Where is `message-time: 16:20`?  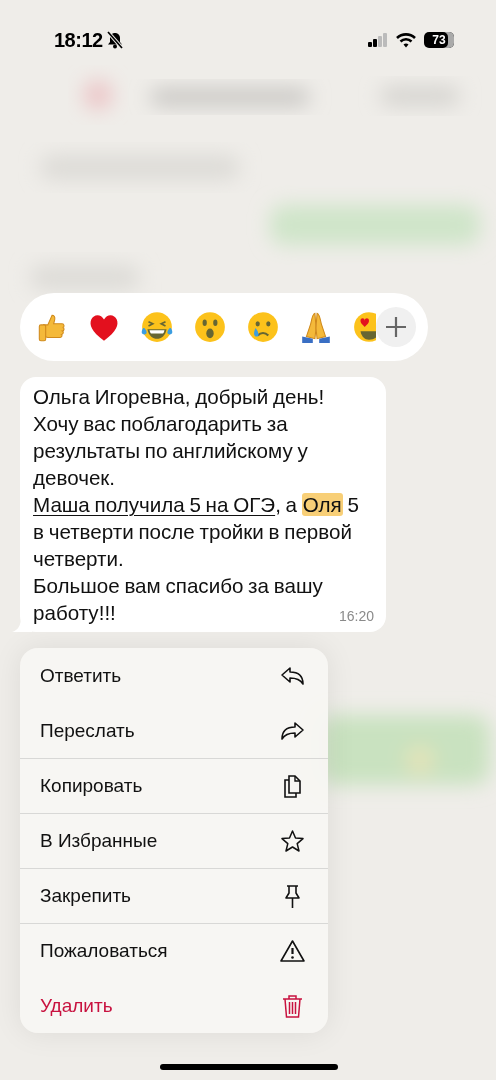
message-time: 16:20 is located at coordinates (356, 616).